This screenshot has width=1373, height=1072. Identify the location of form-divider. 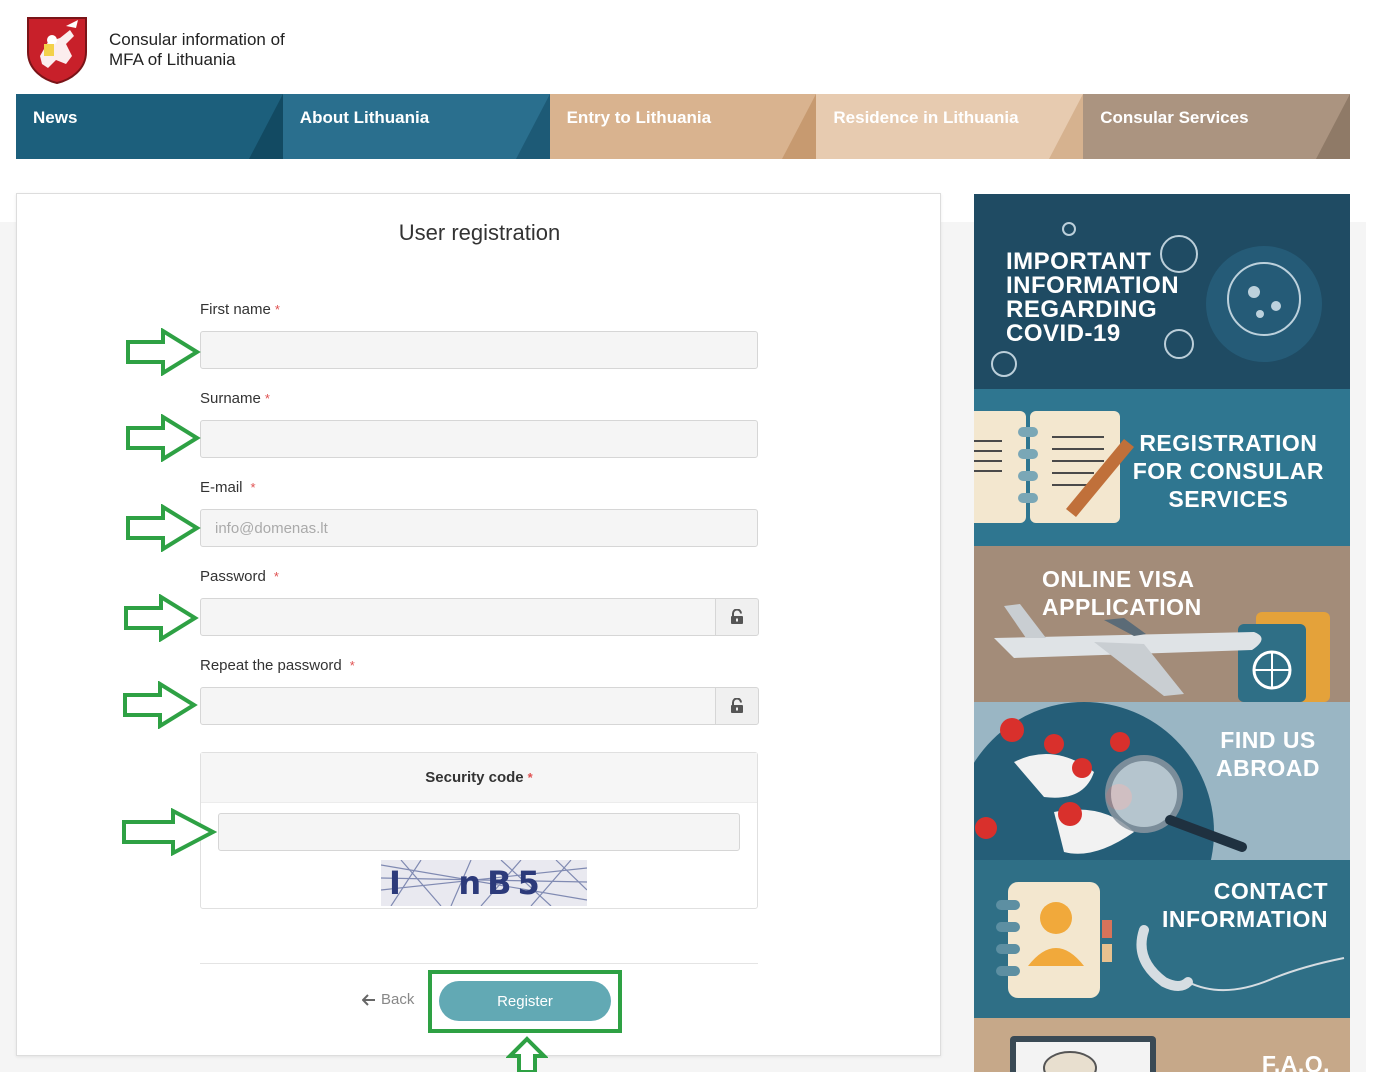
(479, 963).